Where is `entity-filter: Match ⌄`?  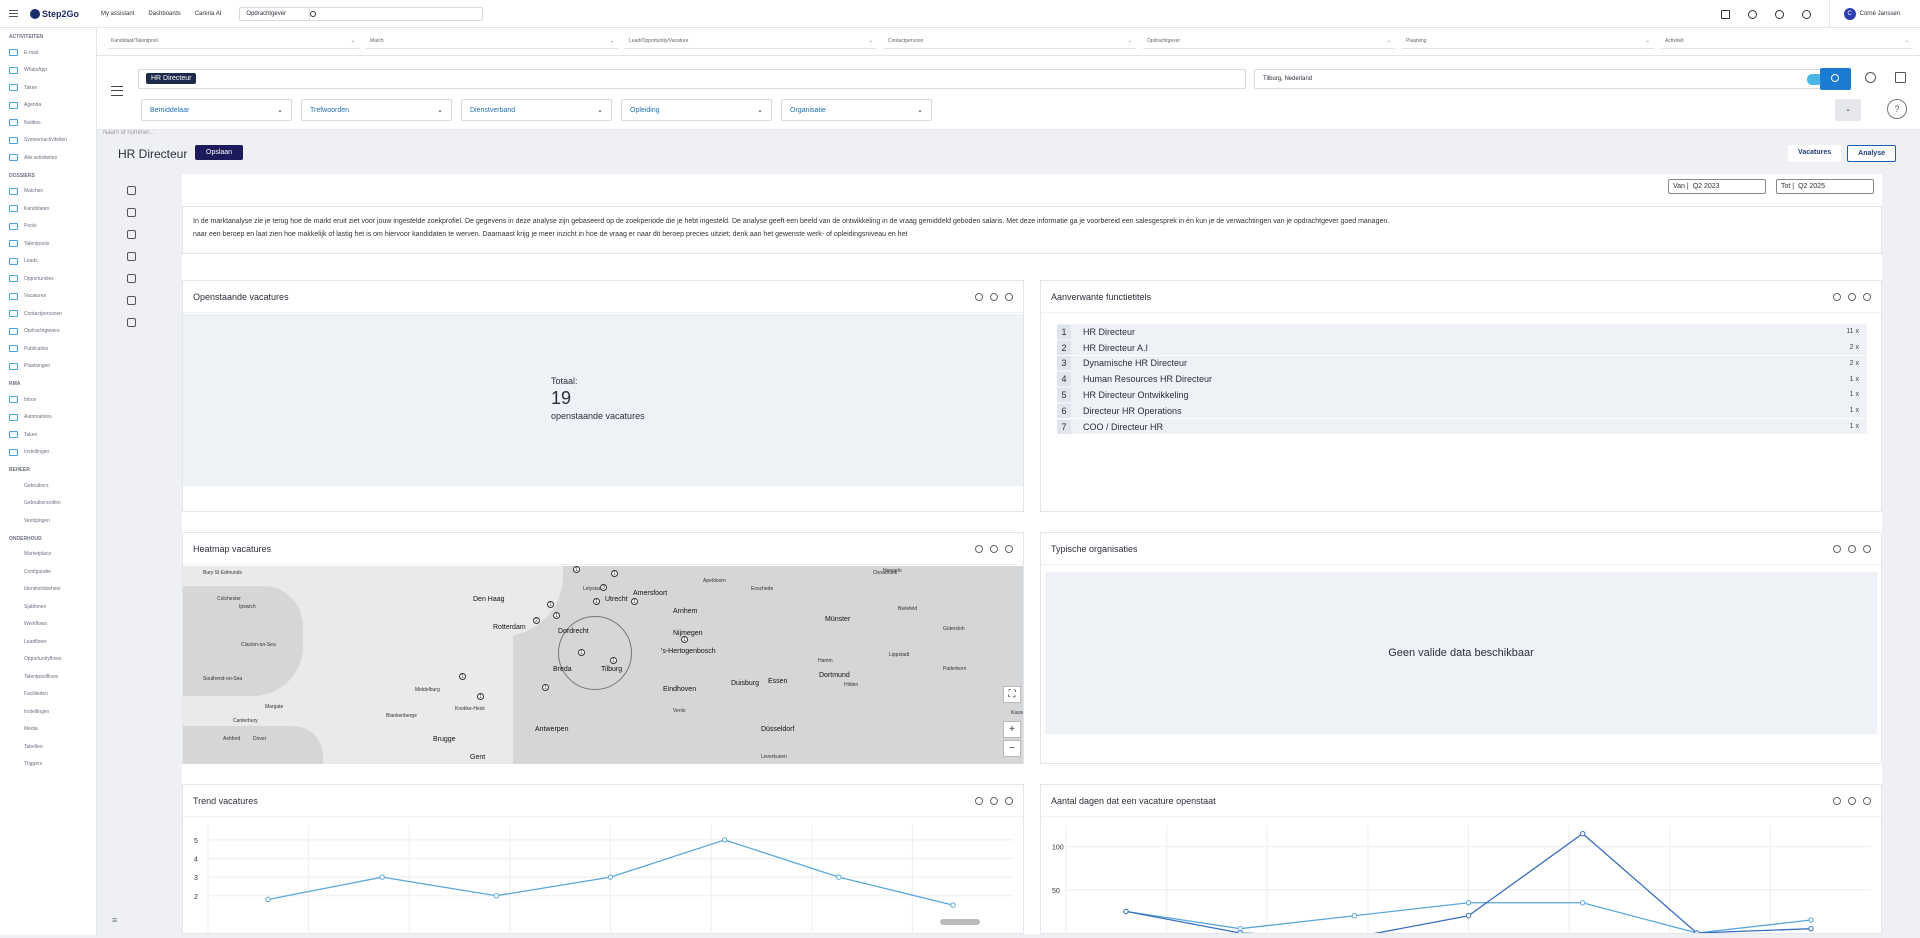
entity-filter: Match ⌄ is located at coordinates (492, 42).